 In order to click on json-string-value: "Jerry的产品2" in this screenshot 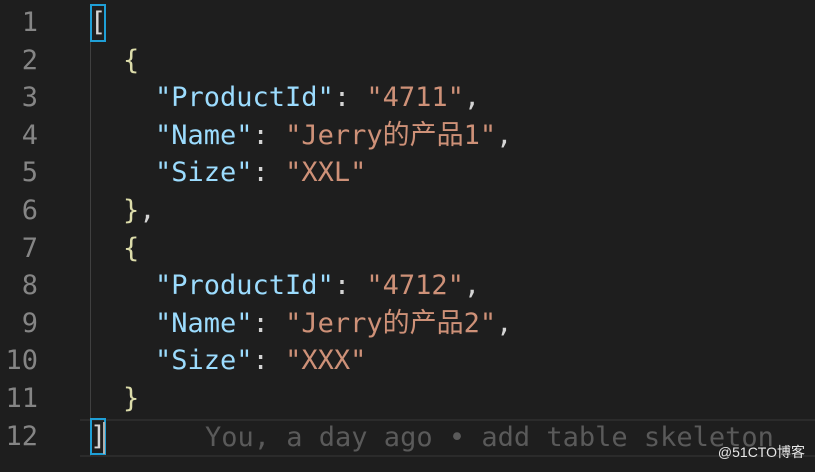, I will do `click(391, 323)`.